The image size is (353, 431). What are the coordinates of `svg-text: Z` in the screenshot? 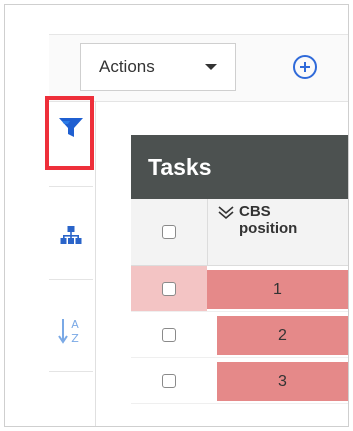 It's located at (75, 338).